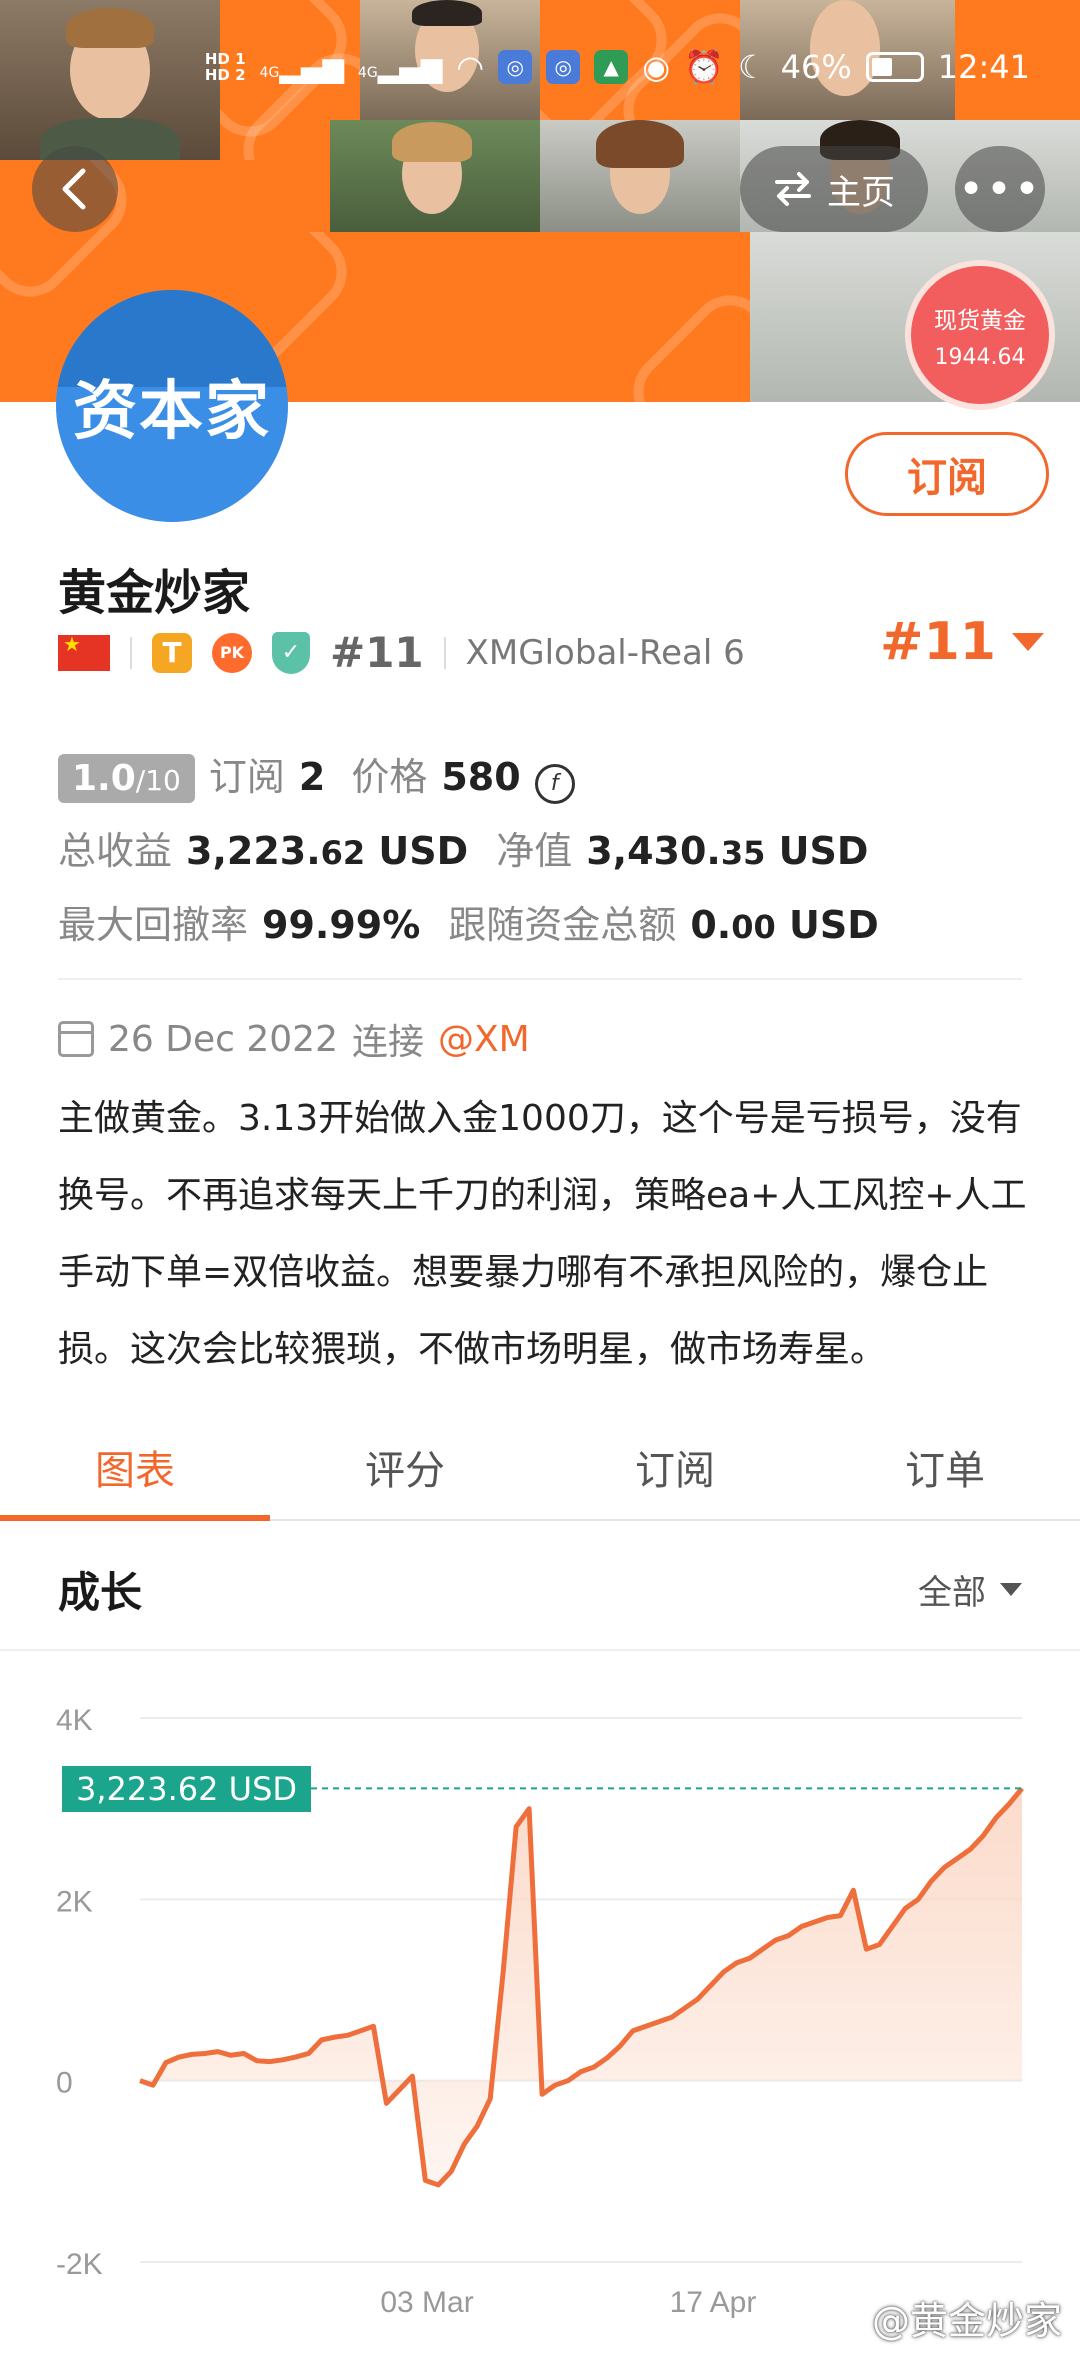 Image resolution: width=1080 pixels, height=2376 pixels. What do you see at coordinates (291, 652) in the screenshot?
I see `shield-check-icon: ✓` at bounding box center [291, 652].